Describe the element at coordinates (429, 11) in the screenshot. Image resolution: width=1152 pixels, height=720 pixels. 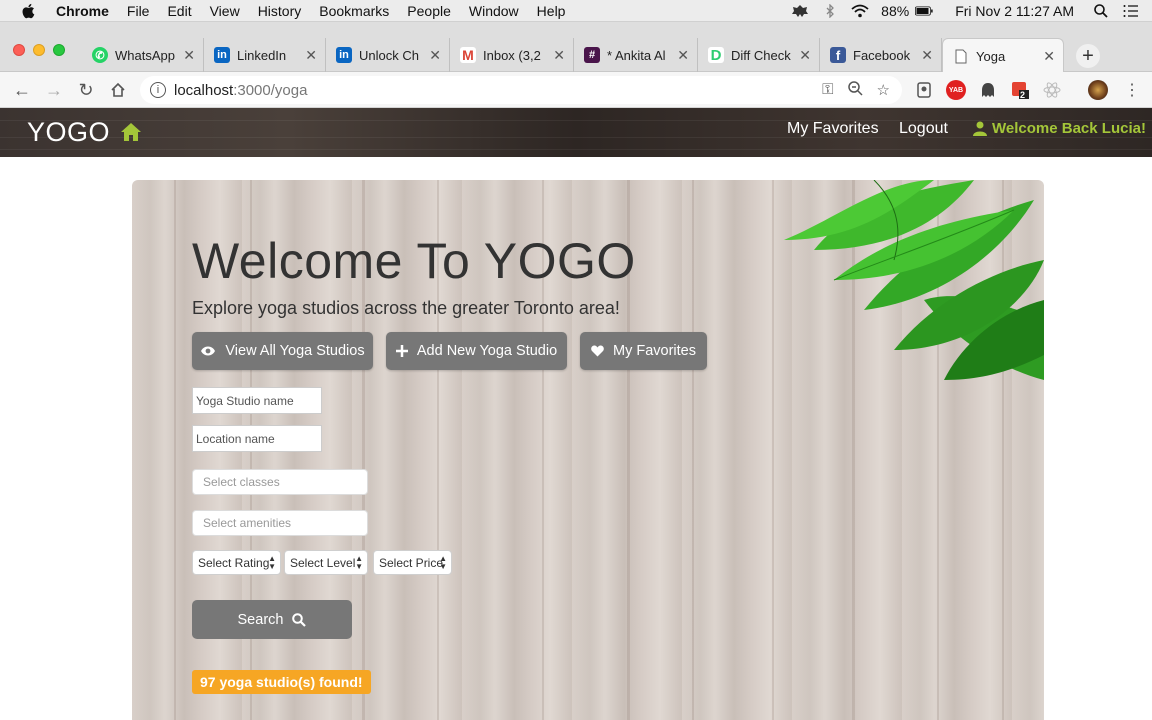
I see `menu-people: People` at that location.